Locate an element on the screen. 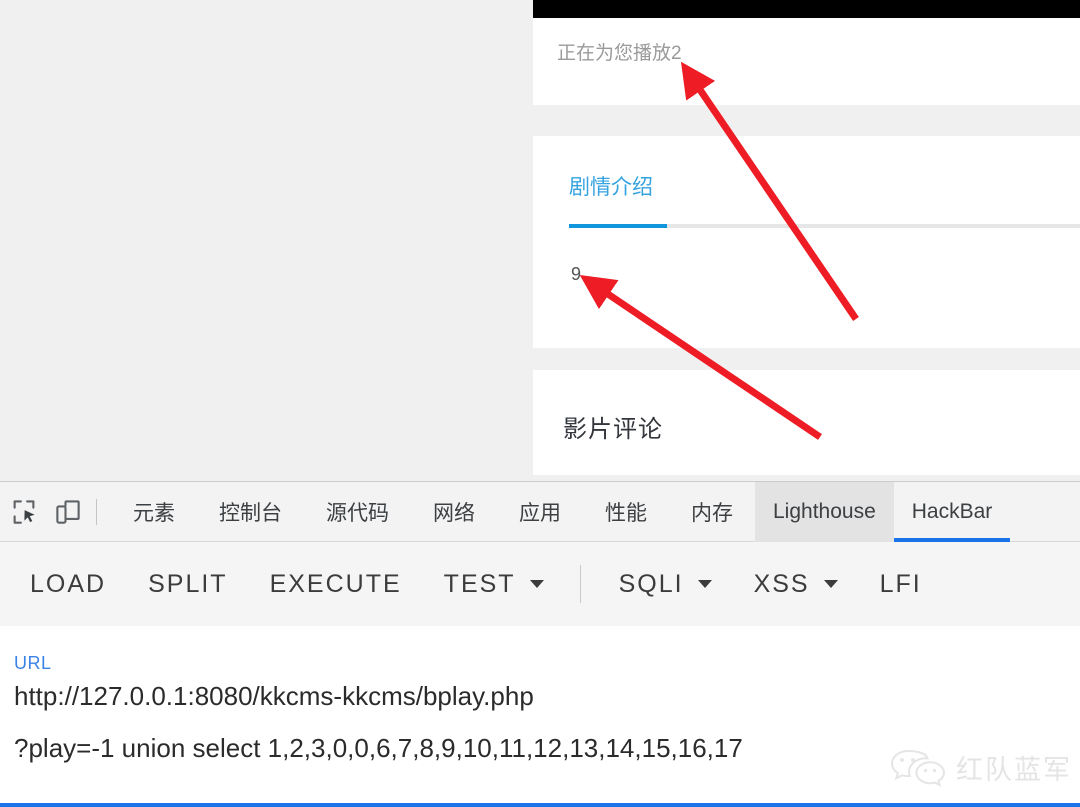 The image size is (1080, 807). hackbar-button-test: TEST is located at coordinates (494, 584).